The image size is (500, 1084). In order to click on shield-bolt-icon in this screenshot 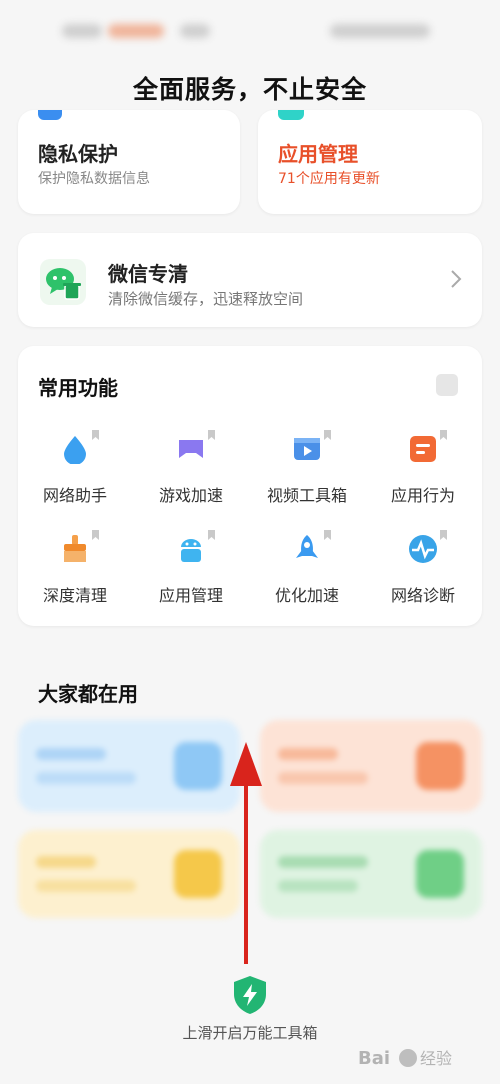, I will do `click(250, 995)`.